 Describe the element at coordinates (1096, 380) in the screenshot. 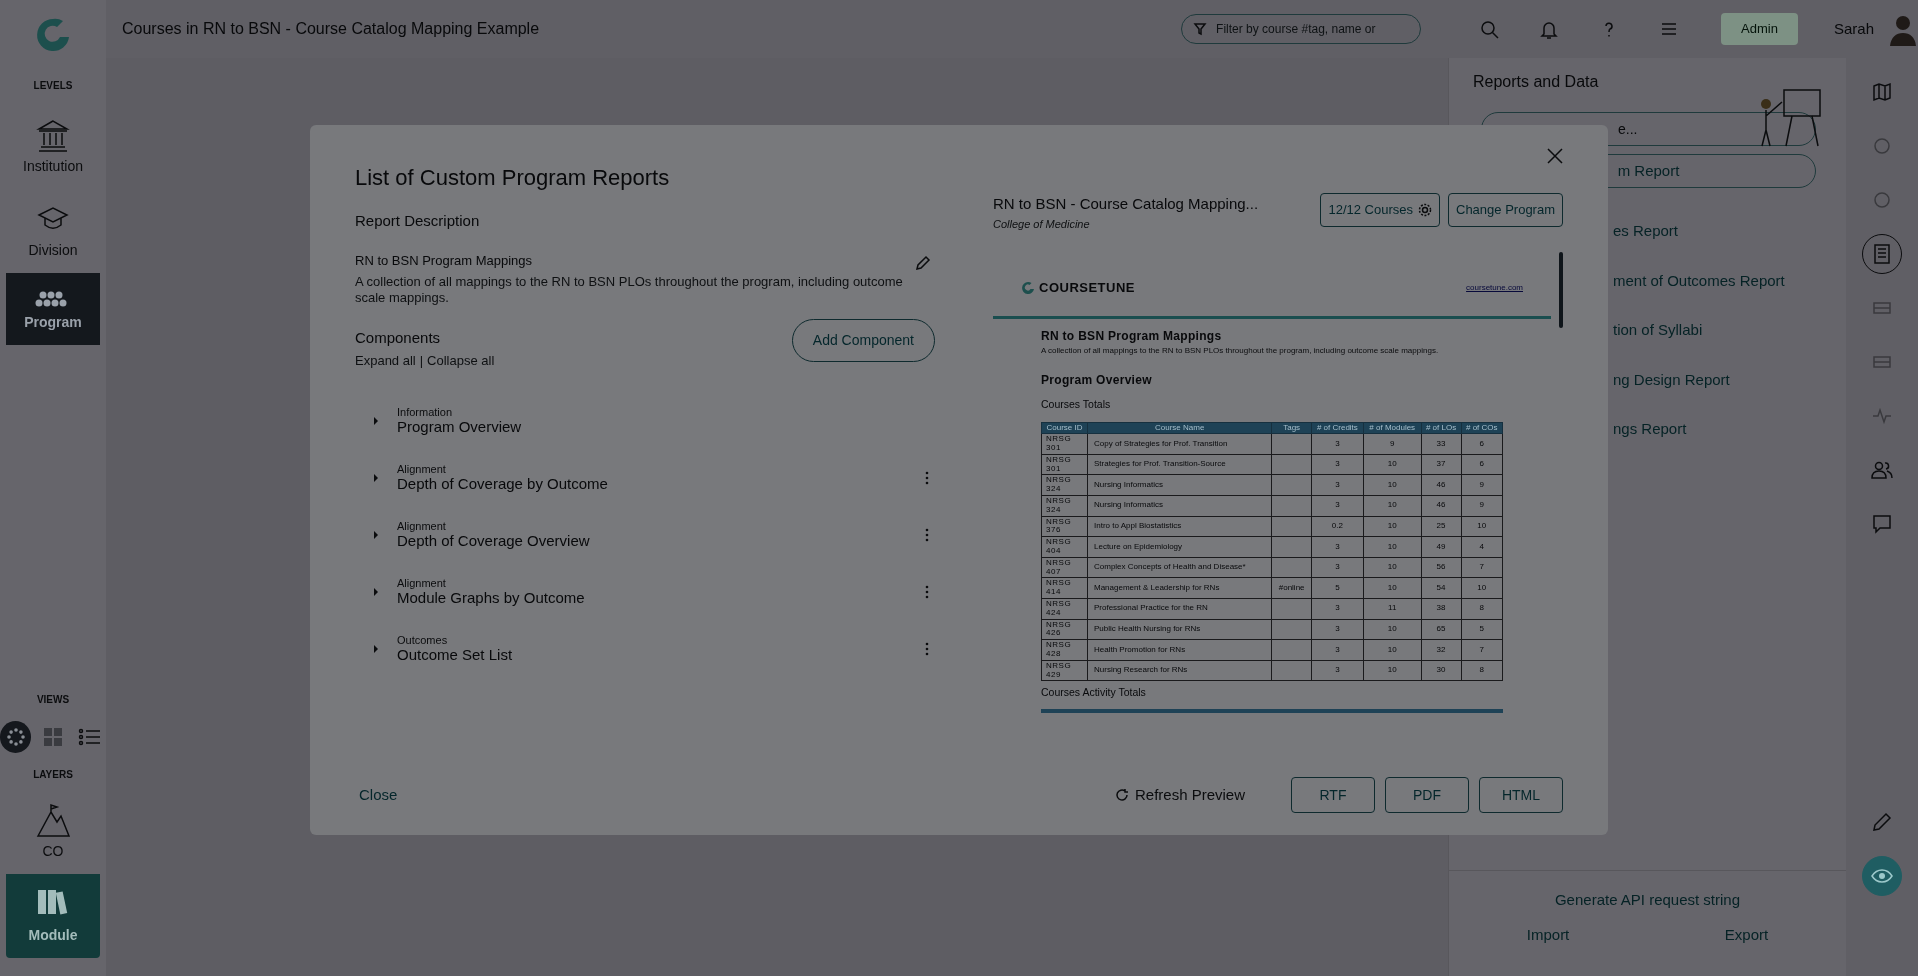

I see `section-heading: Program Overview` at that location.